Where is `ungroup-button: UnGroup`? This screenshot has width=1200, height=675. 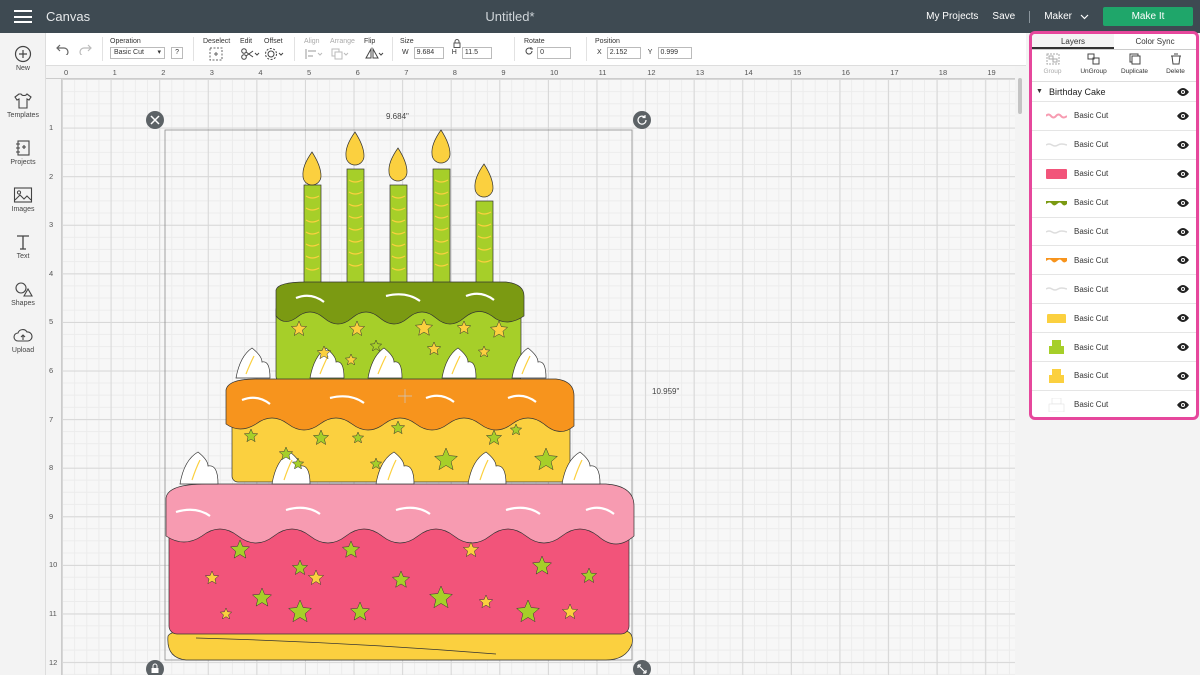 ungroup-button: UnGroup is located at coordinates (1093, 67).